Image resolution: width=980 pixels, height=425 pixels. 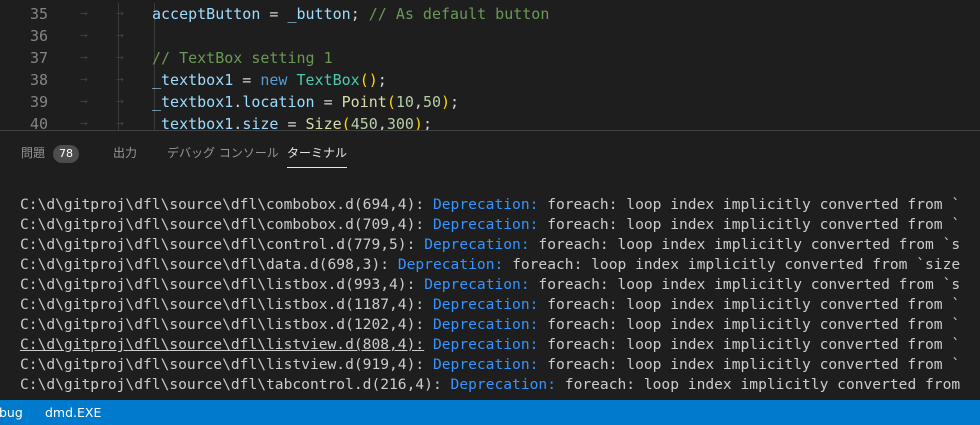 I want to click on problems-count-badge: 78, so click(x=66, y=154).